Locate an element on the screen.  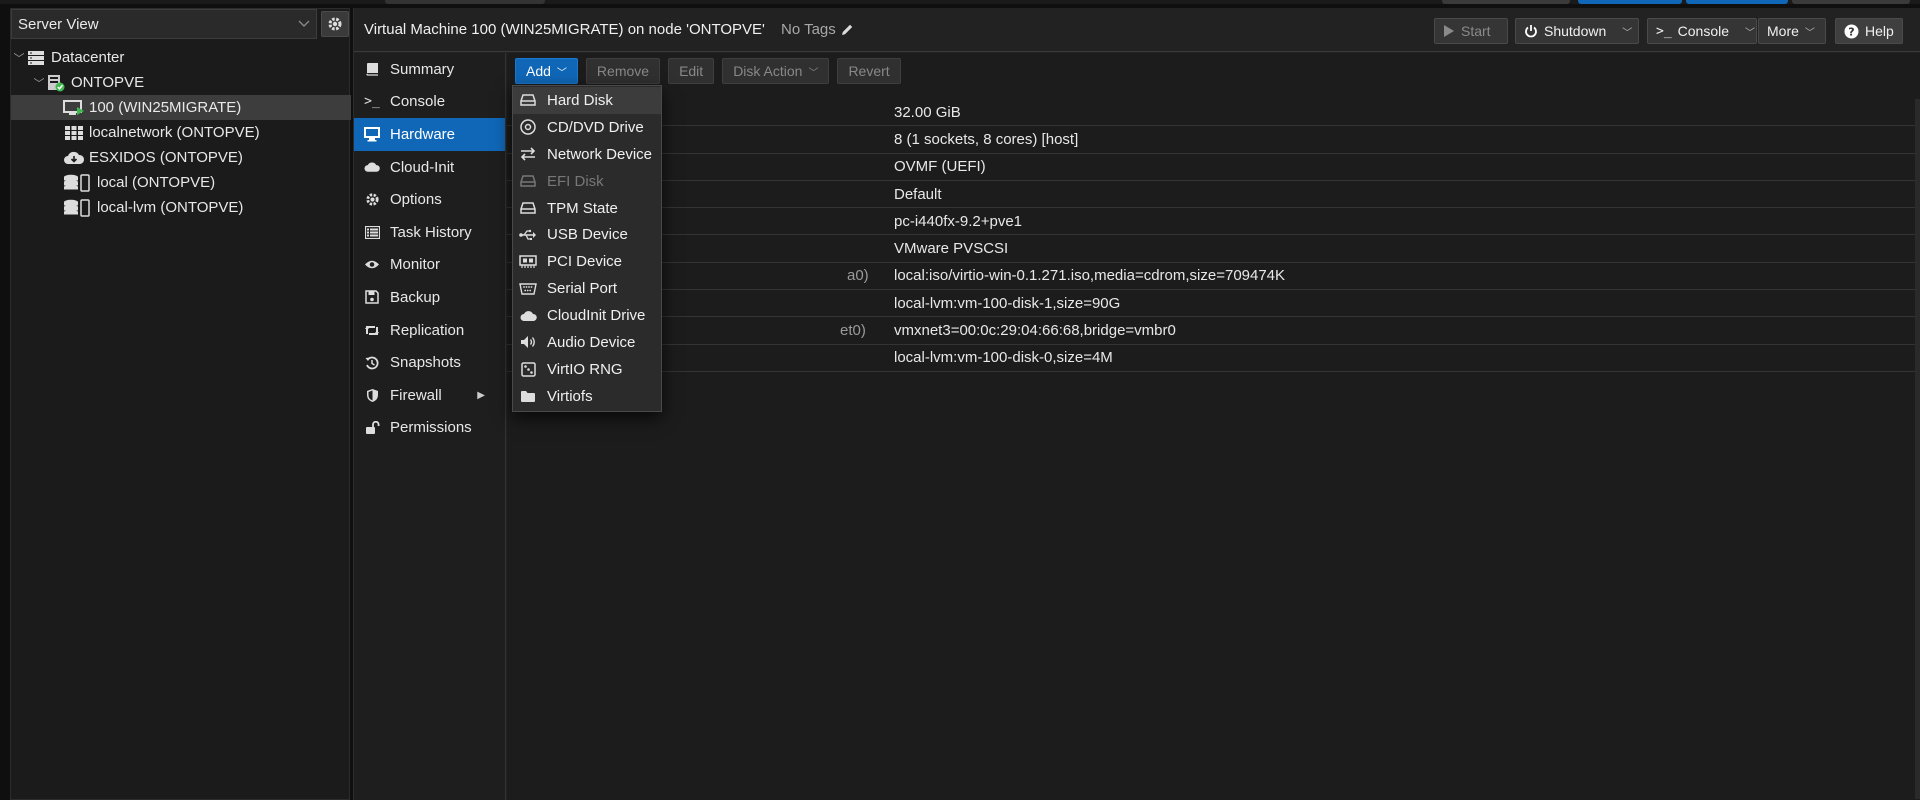
nav-options: Options is located at coordinates (429, 199).